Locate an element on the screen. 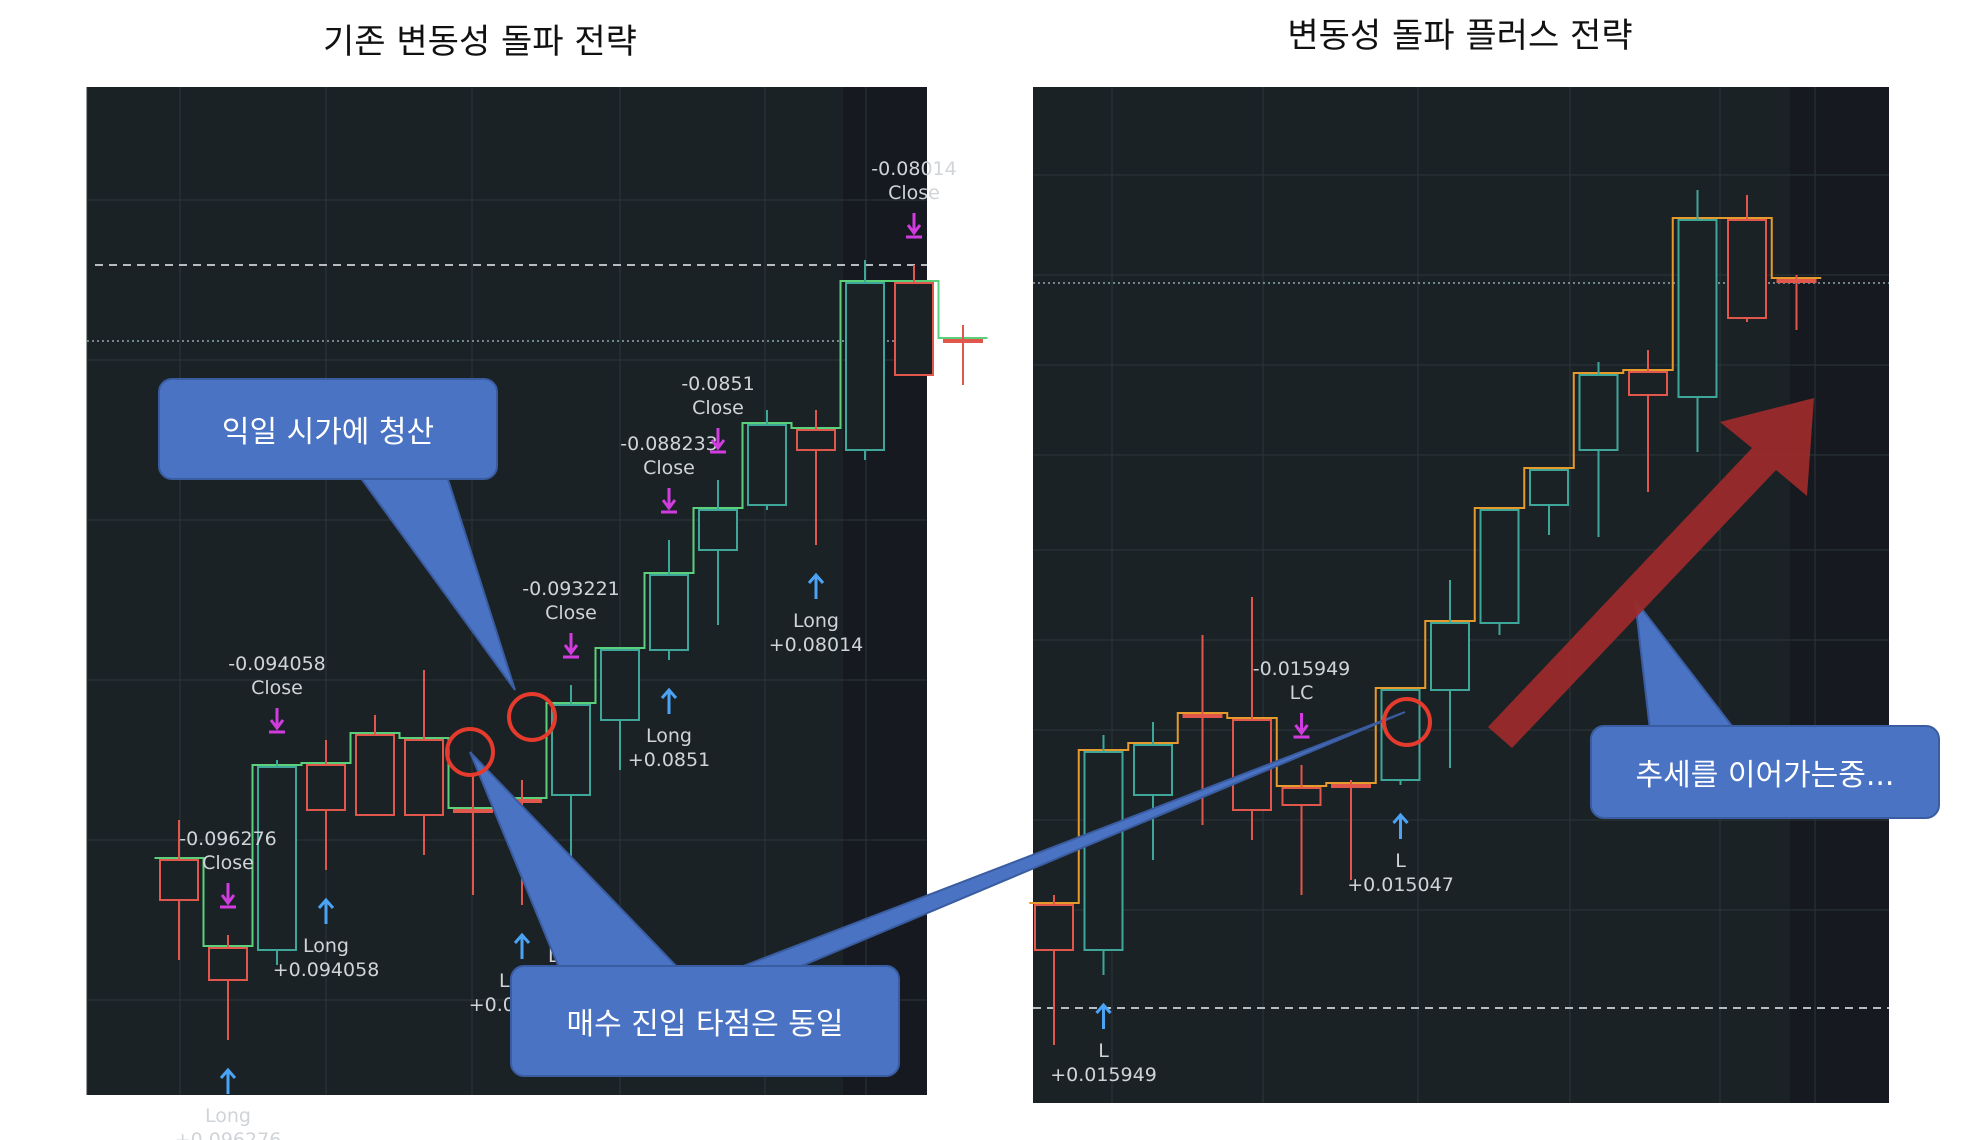 This screenshot has height=1140, width=1962. left-chart-title: 기존 변동성 돌파 전략 is located at coordinates (480, 42).